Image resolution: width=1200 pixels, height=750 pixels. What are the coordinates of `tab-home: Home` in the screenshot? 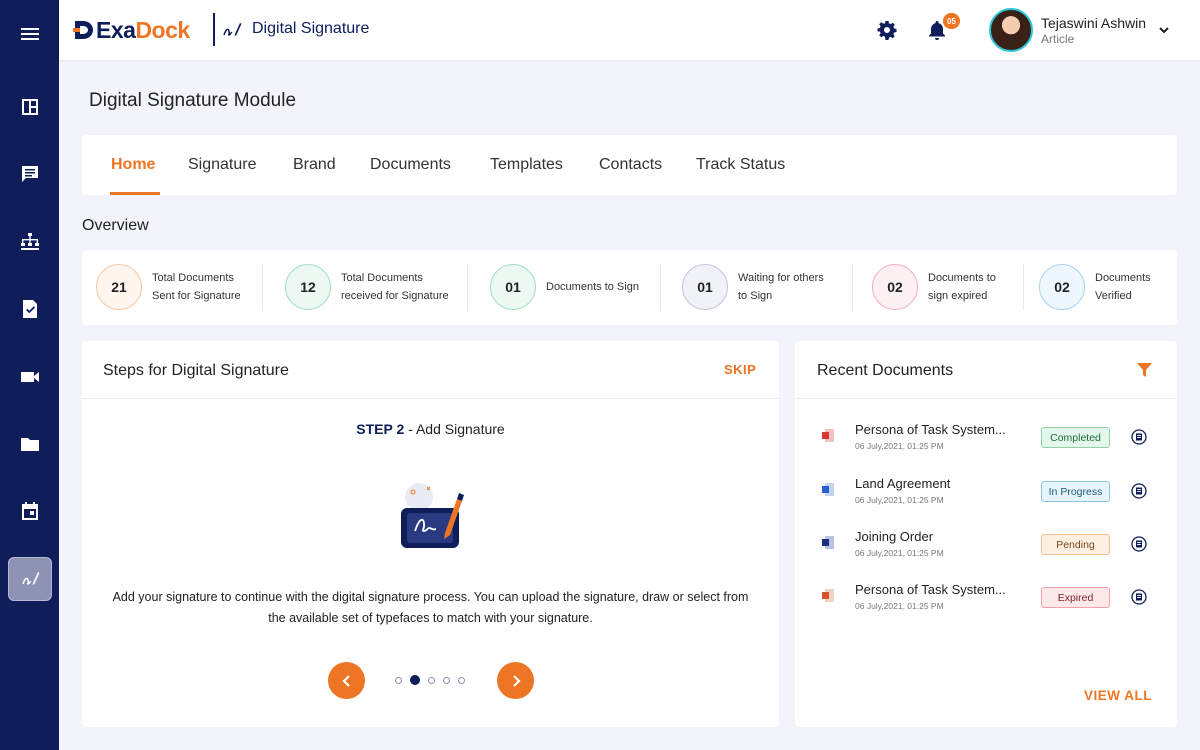 It's located at (133, 165).